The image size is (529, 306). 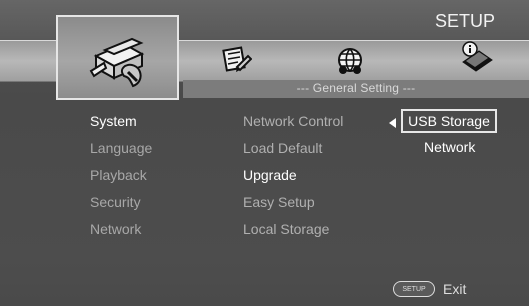 What do you see at coordinates (477, 56) in the screenshot?
I see `info-icon` at bounding box center [477, 56].